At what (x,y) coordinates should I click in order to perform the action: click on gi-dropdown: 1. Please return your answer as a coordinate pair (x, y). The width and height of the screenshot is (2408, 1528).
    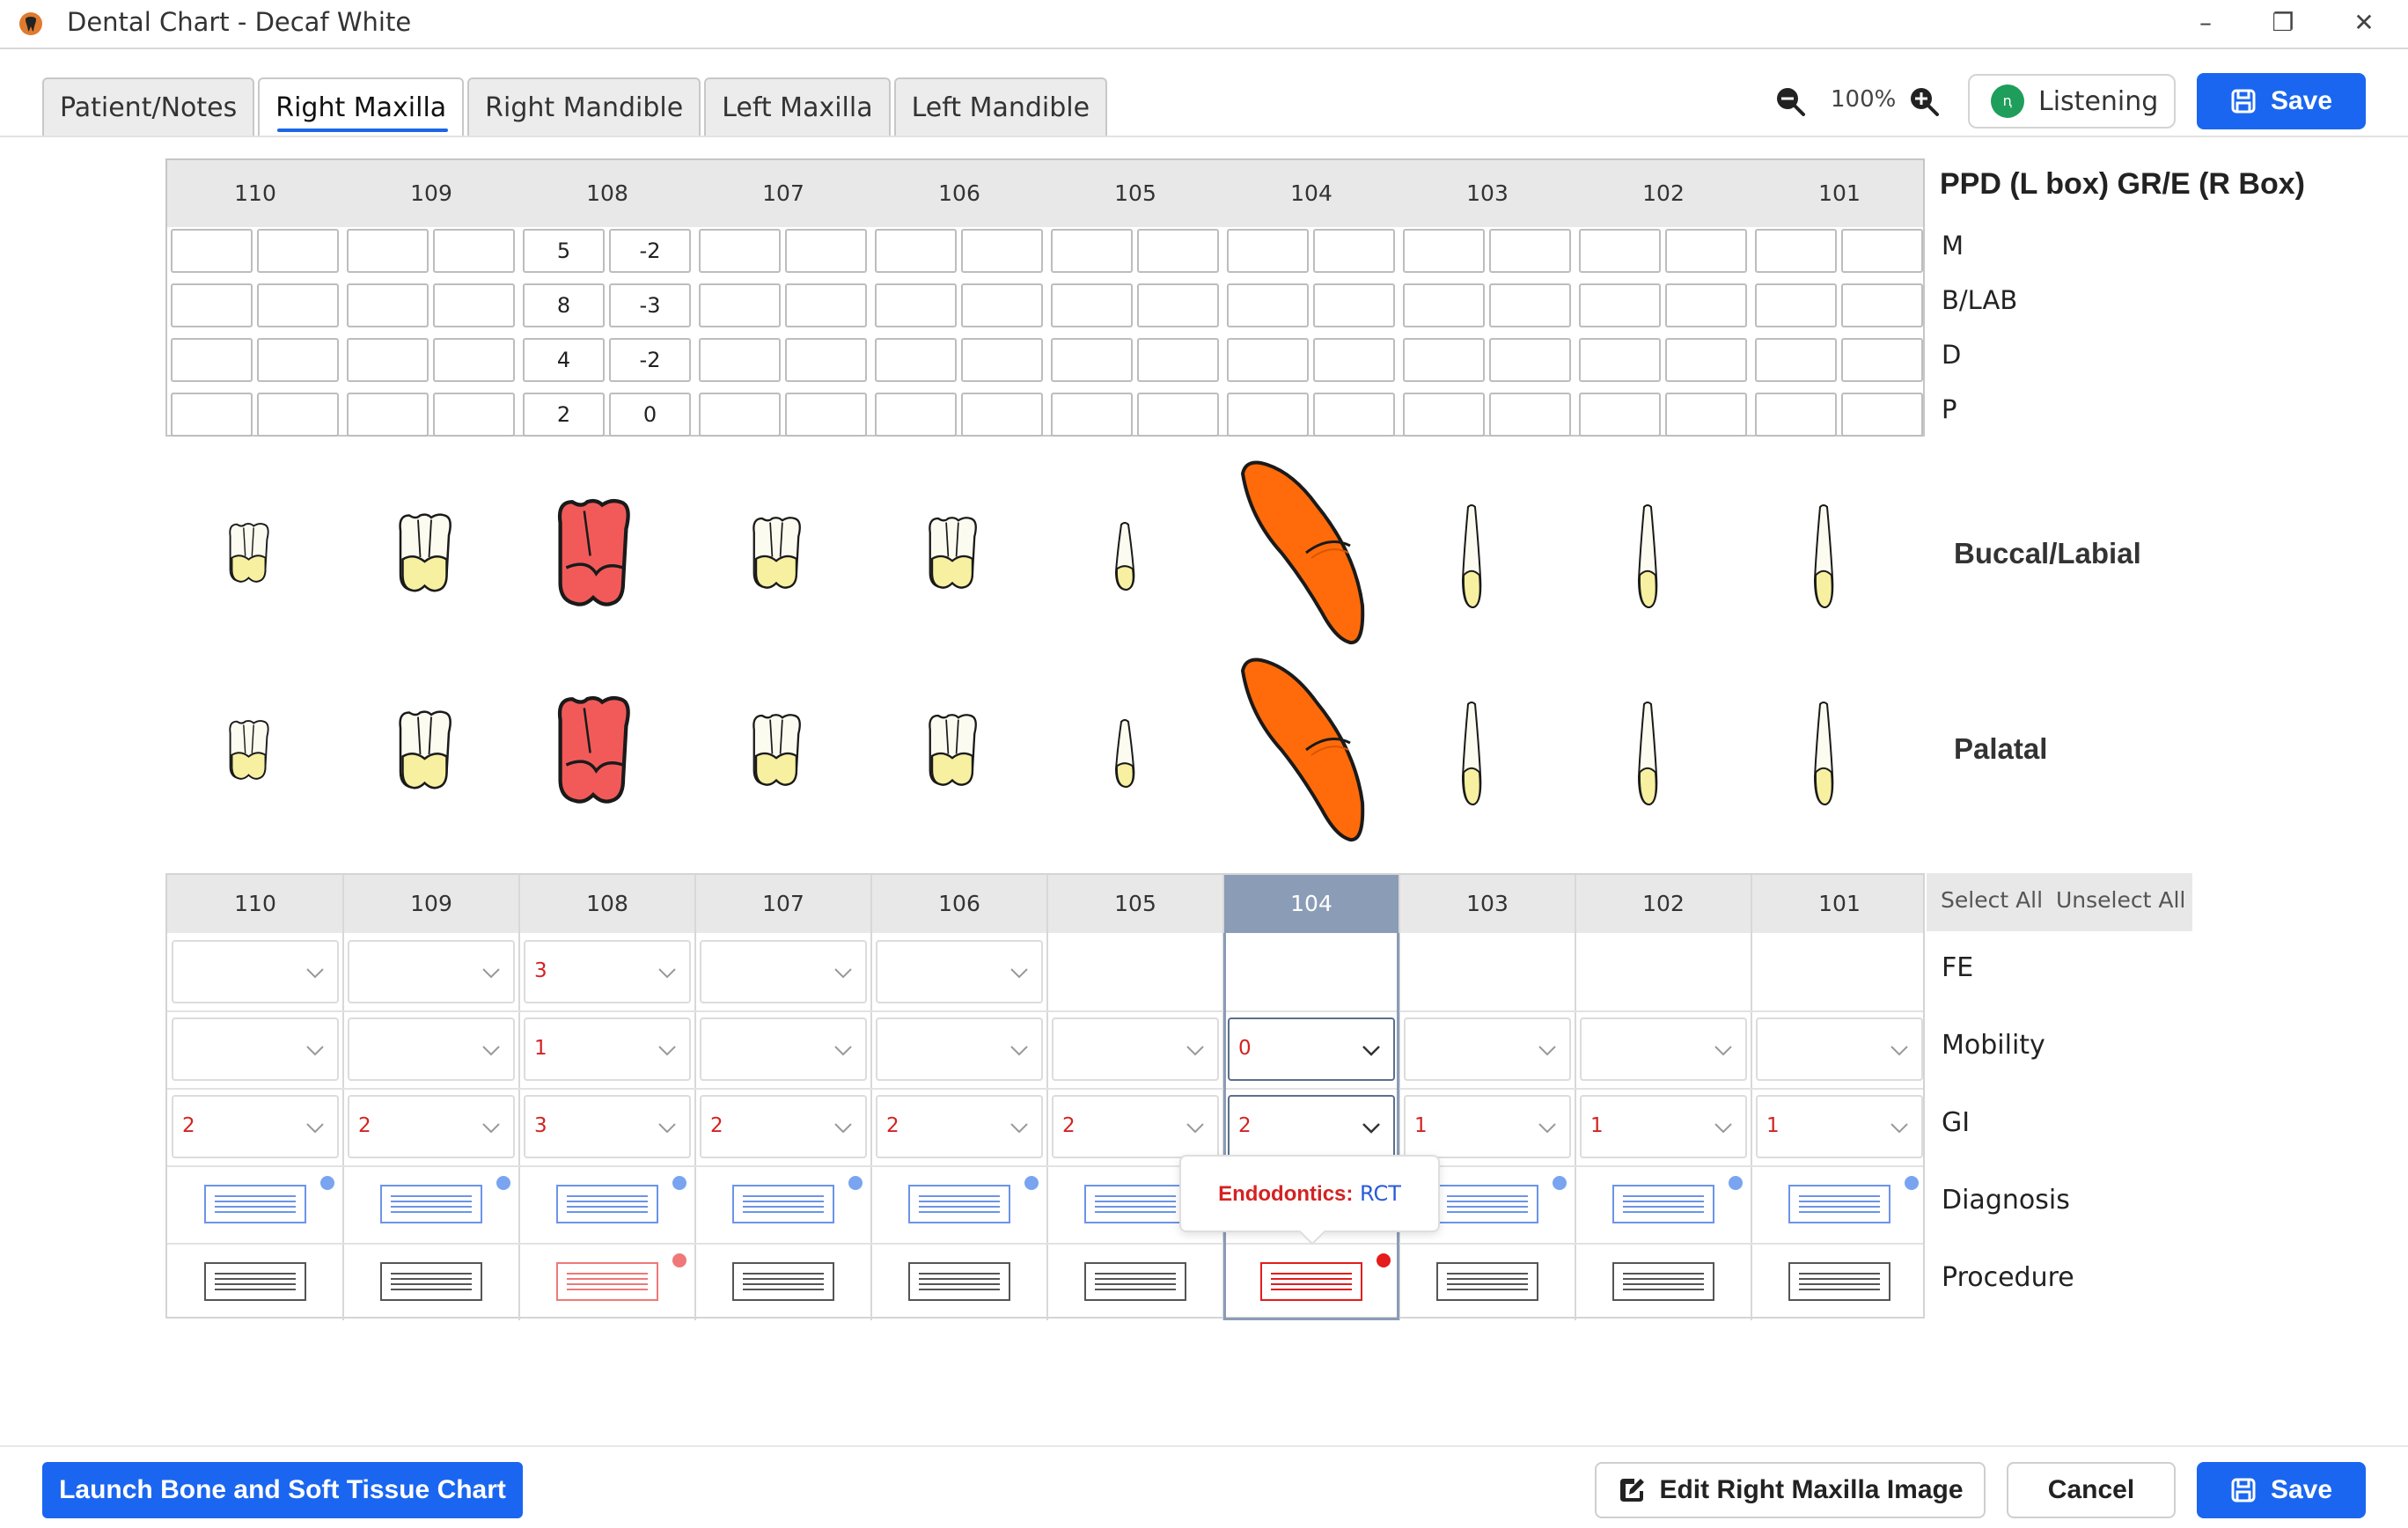
    Looking at the image, I should click on (1487, 1126).